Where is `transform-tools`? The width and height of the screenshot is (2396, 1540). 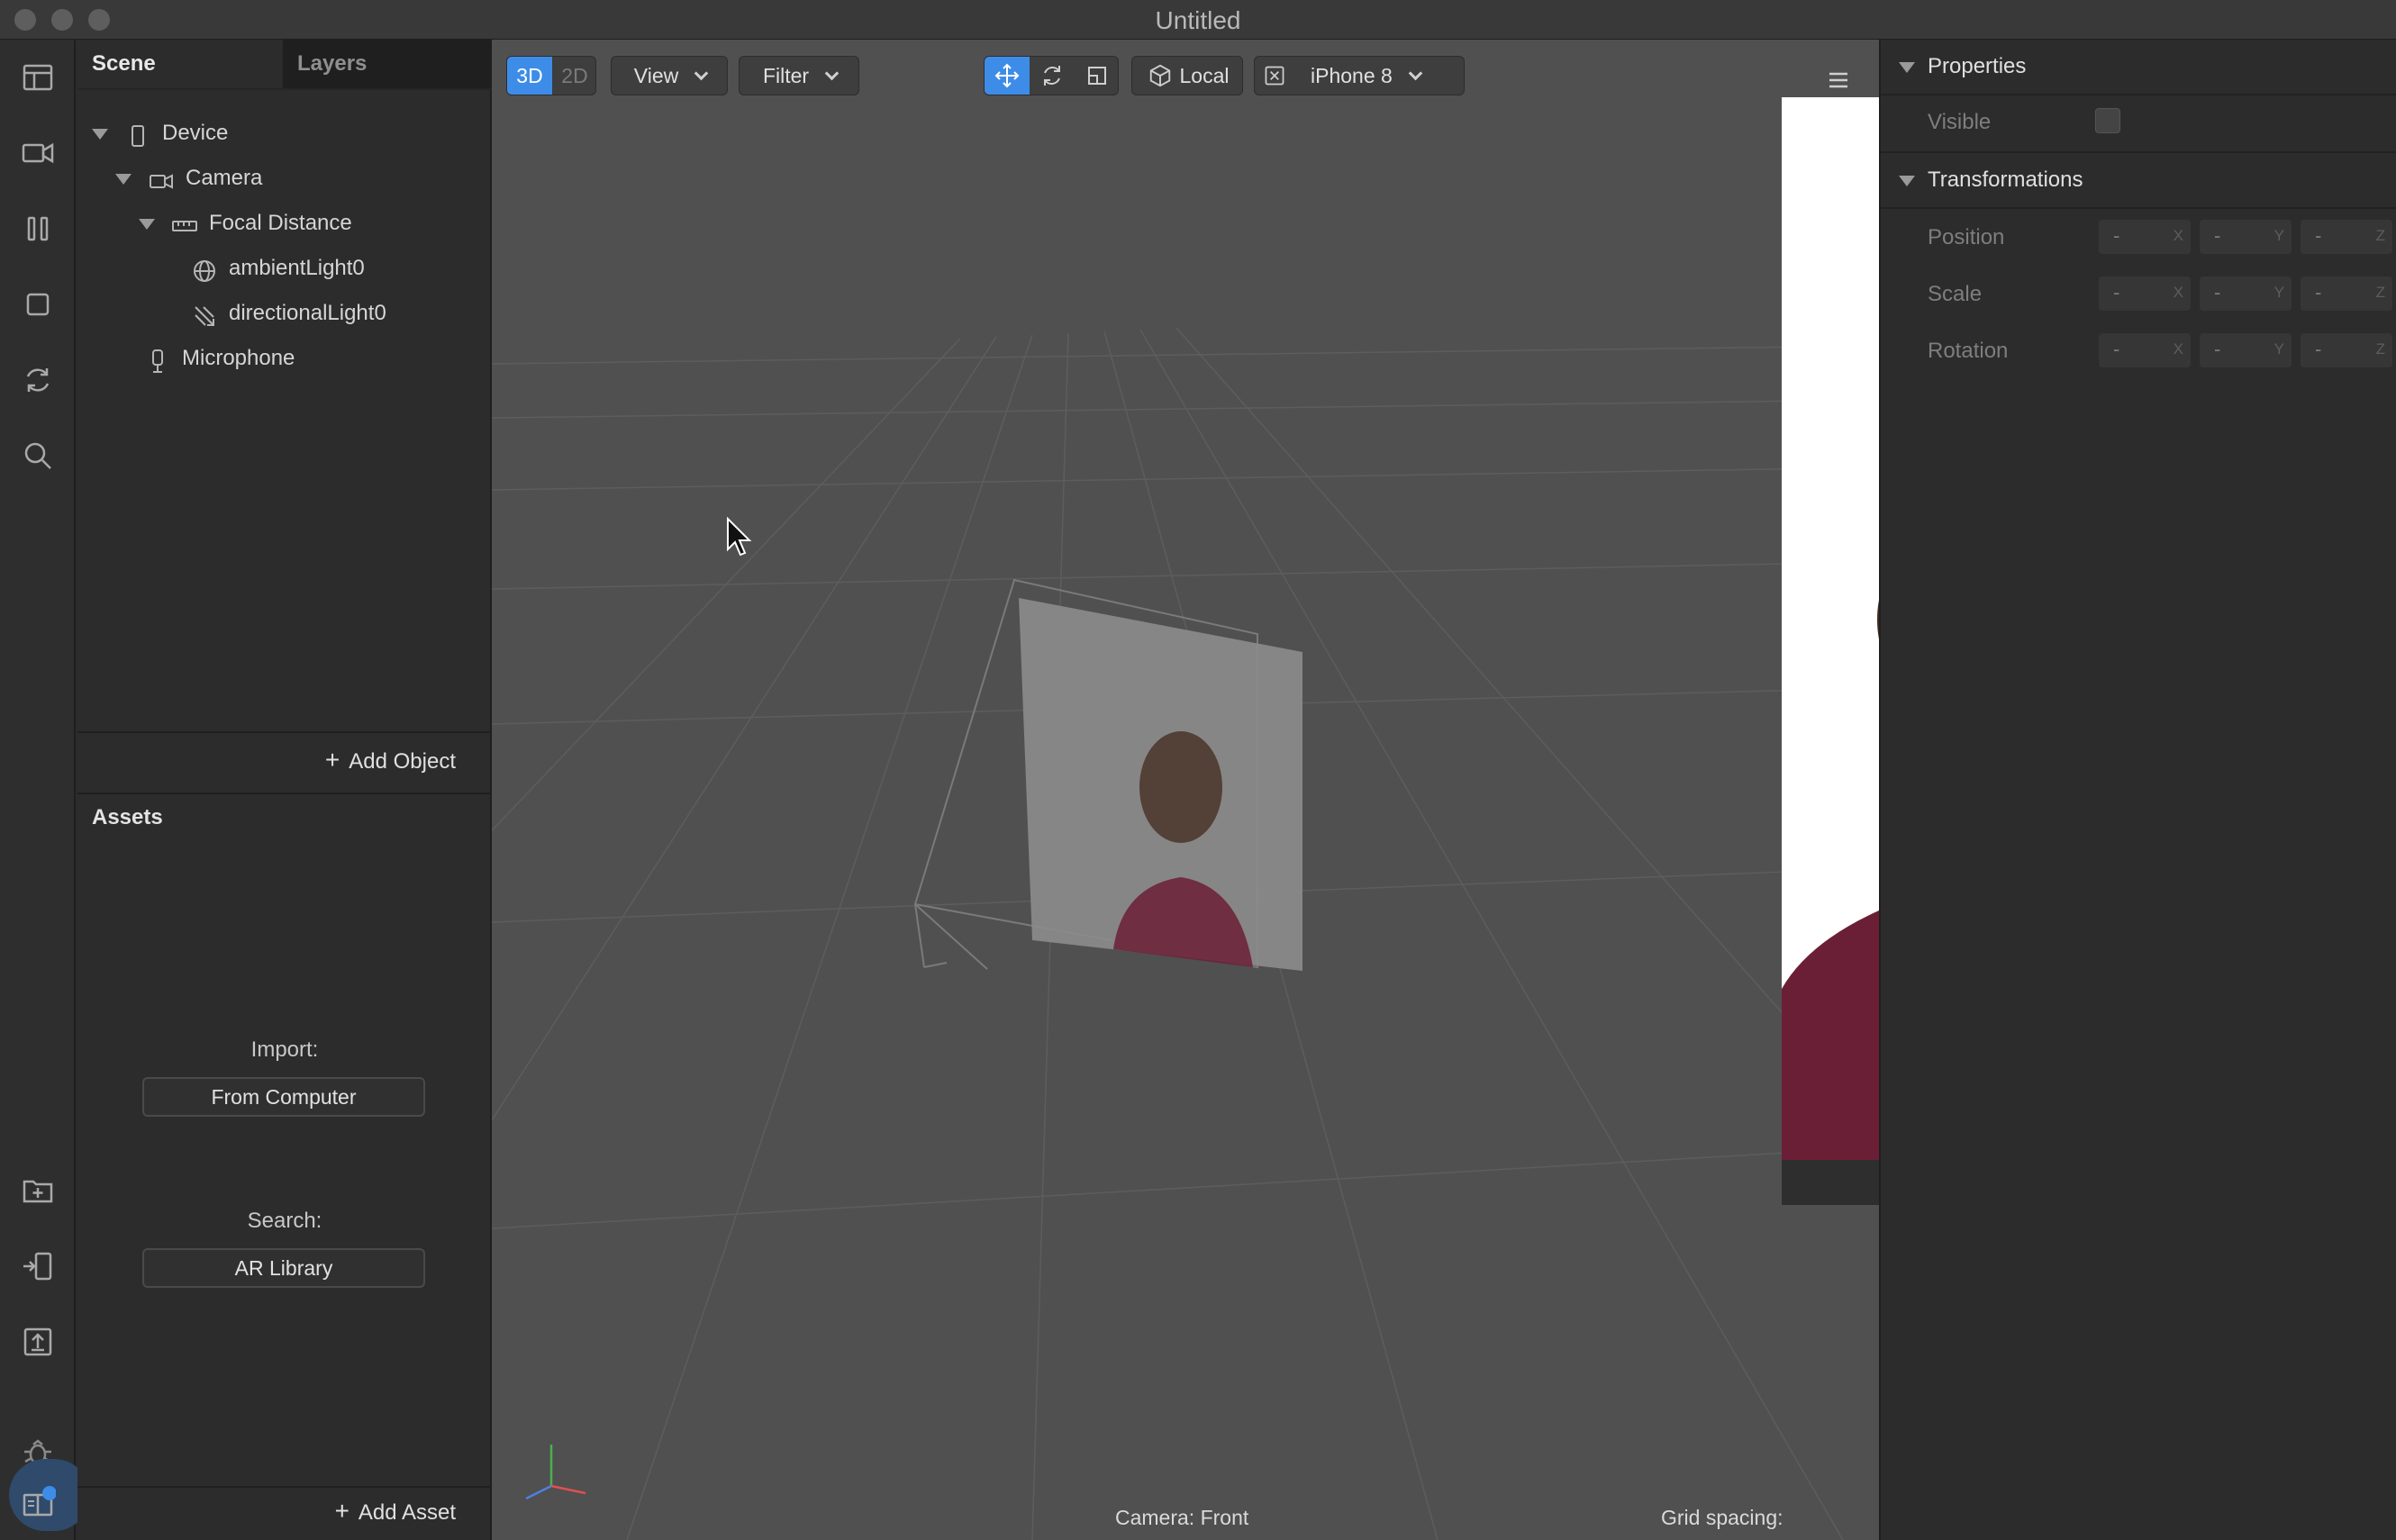 transform-tools is located at coordinates (1051, 75).